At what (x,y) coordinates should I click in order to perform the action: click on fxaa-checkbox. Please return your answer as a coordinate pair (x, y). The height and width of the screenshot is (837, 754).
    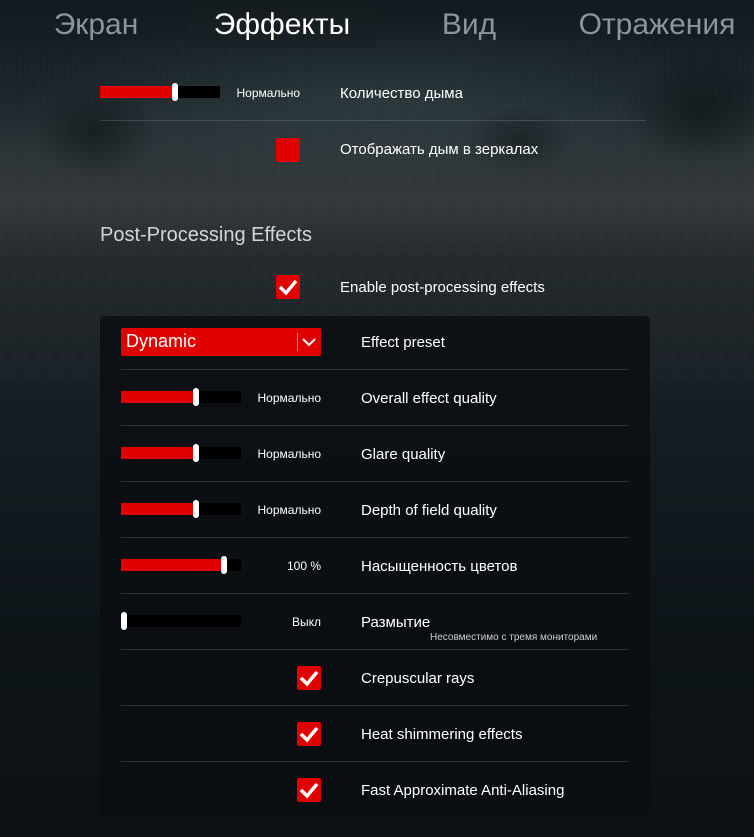
    Looking at the image, I should click on (309, 790).